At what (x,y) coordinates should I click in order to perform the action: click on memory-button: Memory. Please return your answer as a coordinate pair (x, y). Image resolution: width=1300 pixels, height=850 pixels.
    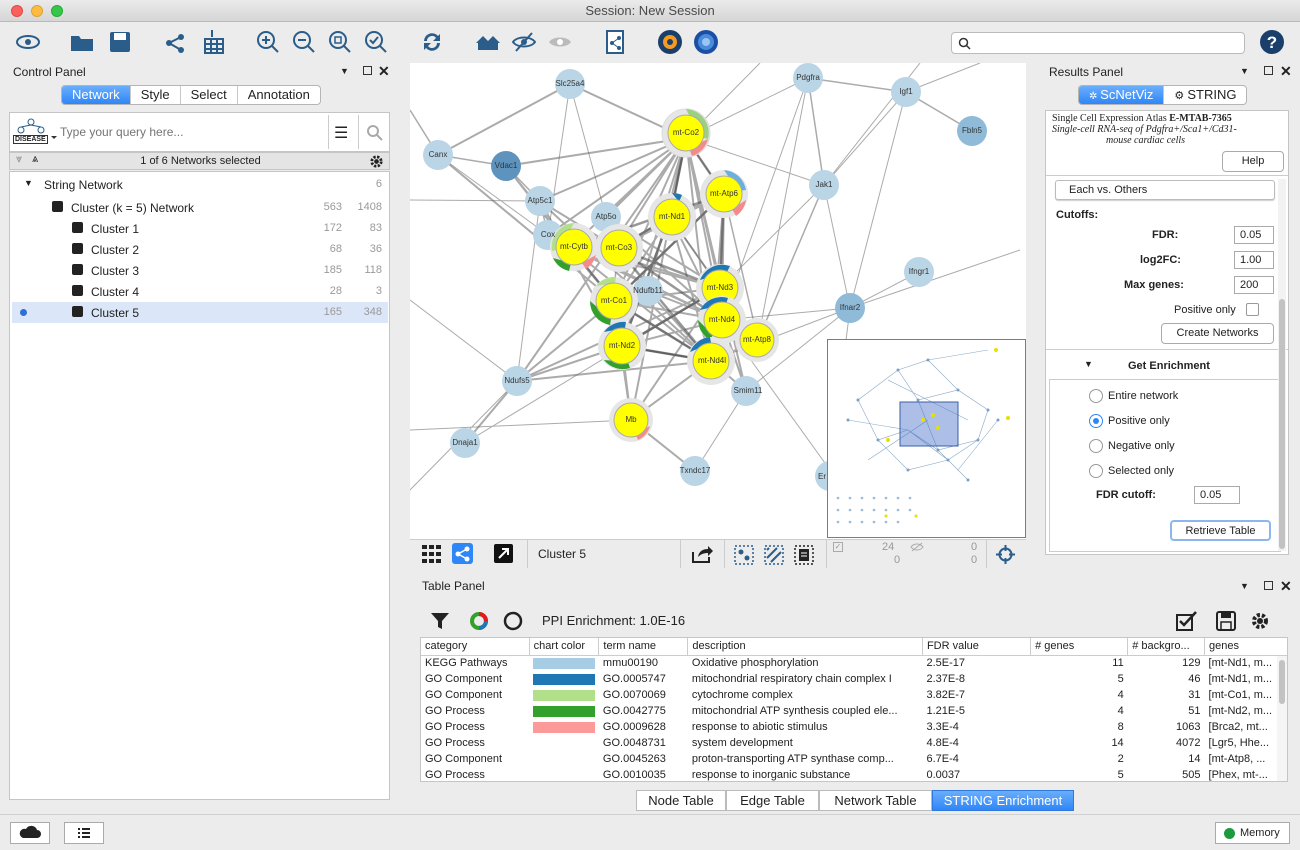
    Looking at the image, I should click on (1252, 833).